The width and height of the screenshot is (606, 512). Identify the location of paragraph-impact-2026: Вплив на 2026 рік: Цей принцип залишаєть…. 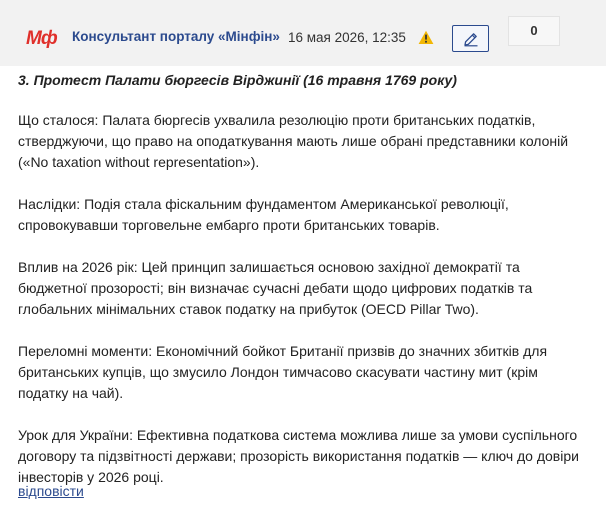
(275, 288).